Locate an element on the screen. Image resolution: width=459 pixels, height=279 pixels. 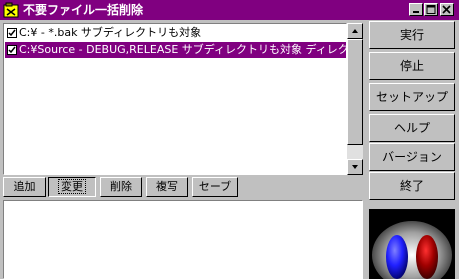
version-button: バージョン is located at coordinates (412, 157).